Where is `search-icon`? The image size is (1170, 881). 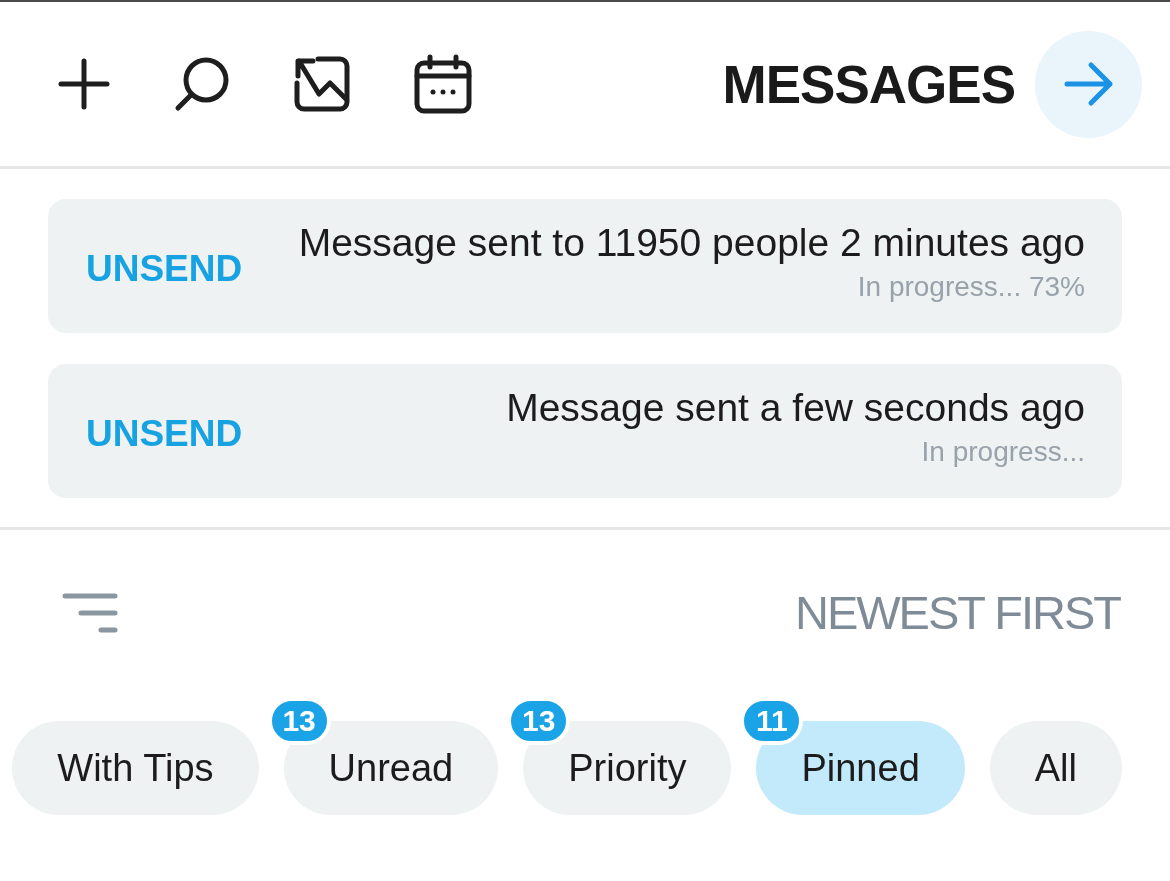 search-icon is located at coordinates (201, 84).